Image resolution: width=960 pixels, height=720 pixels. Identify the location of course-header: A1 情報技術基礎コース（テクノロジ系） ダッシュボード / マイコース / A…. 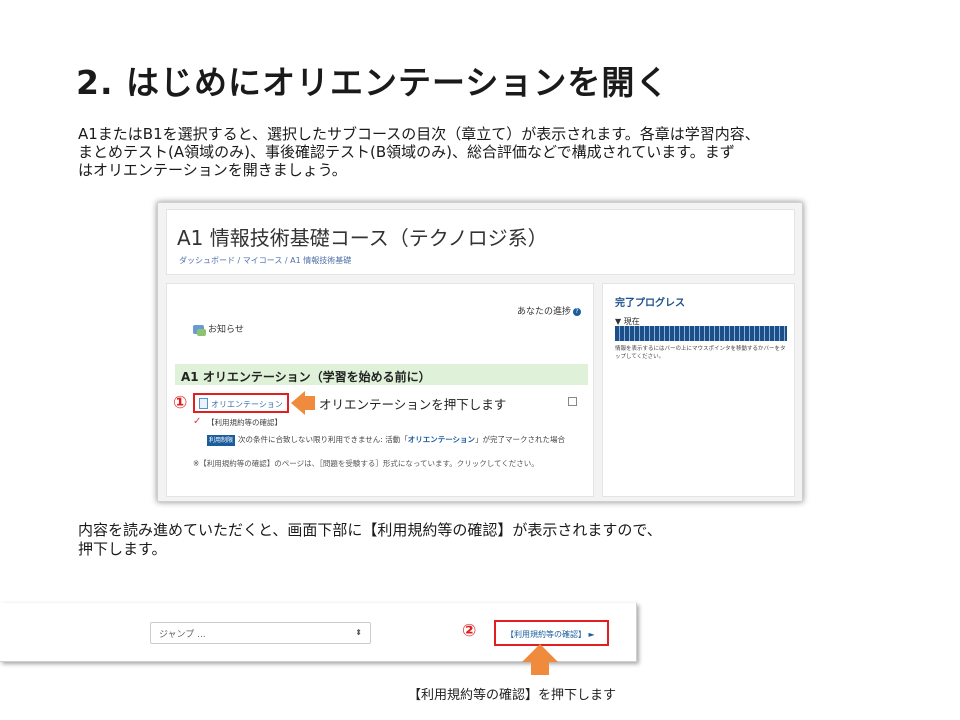
(480, 242).